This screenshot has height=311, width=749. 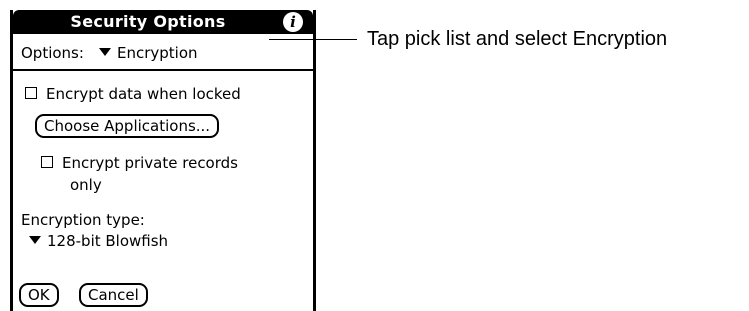 What do you see at coordinates (52, 53) in the screenshot?
I see `options-label: Options:` at bounding box center [52, 53].